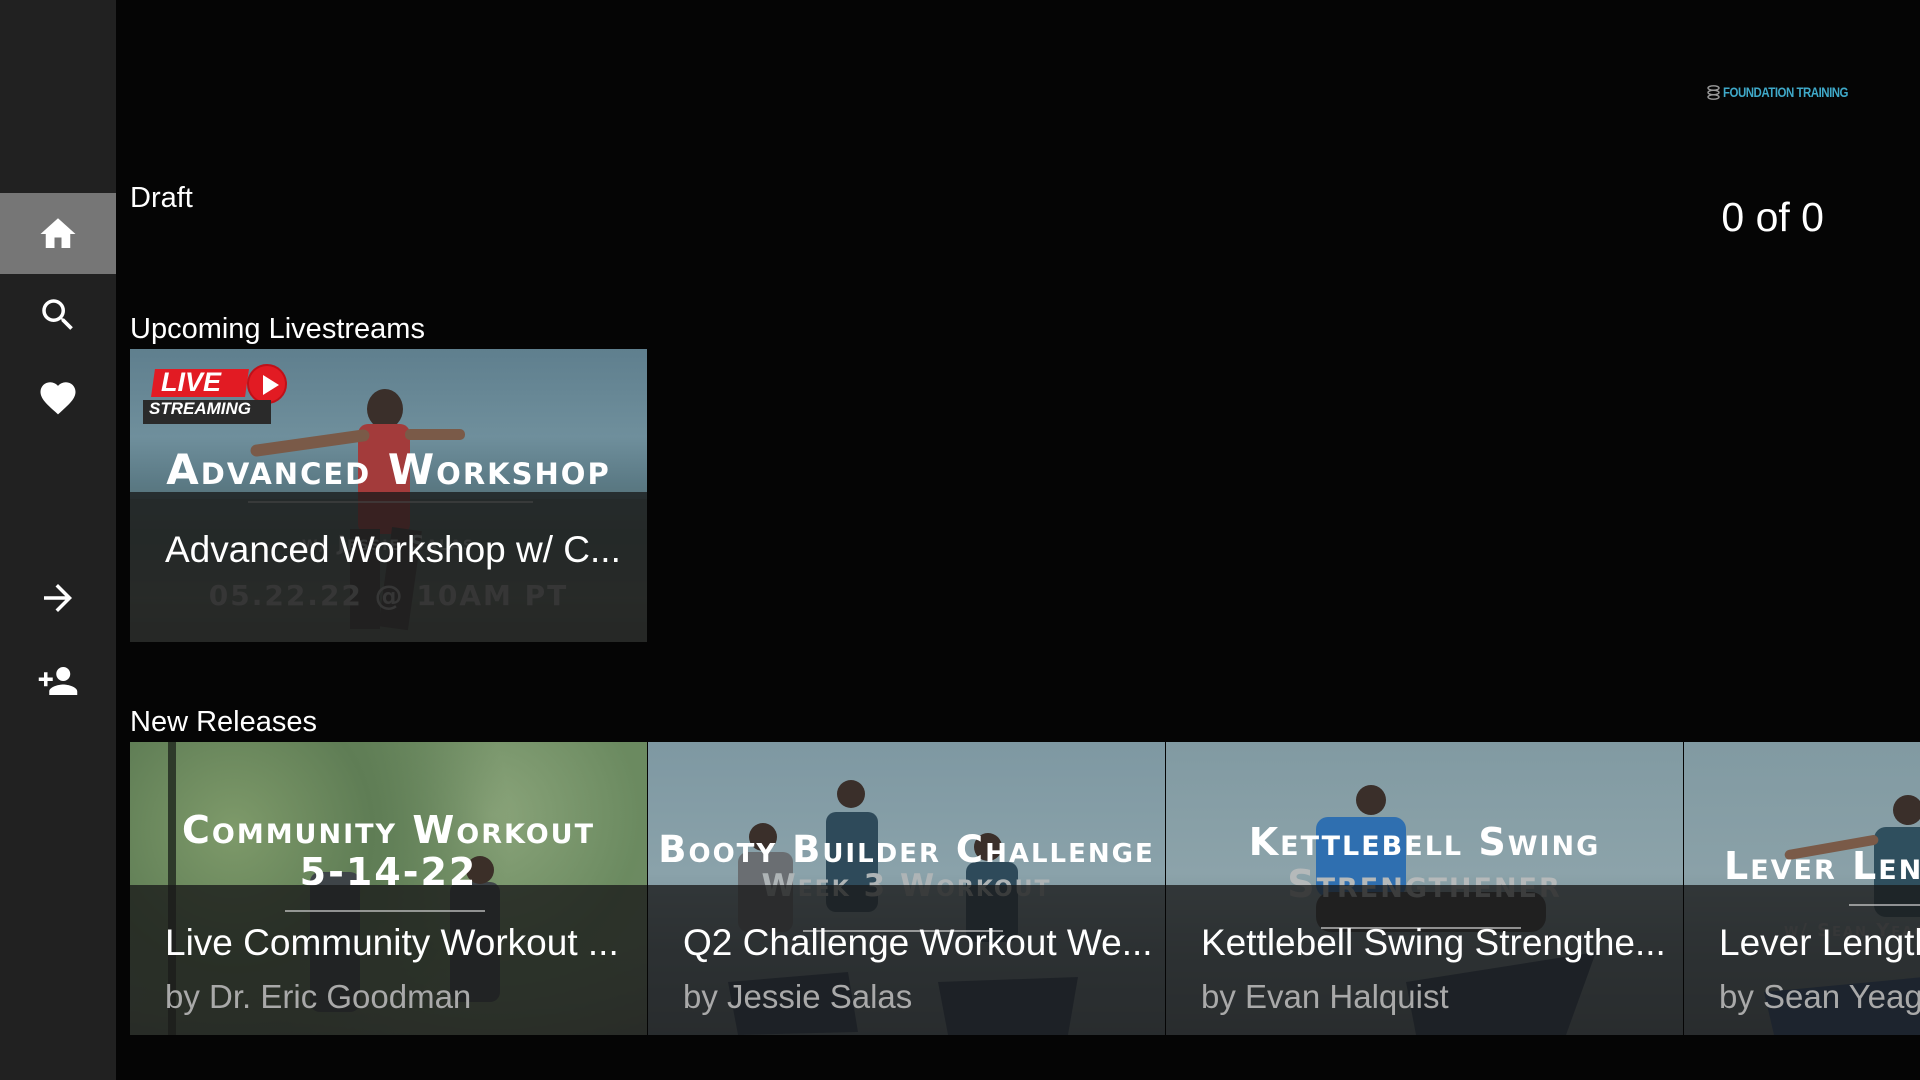  Describe the element at coordinates (1819, 942) in the screenshot. I see `card-title: Lever Length` at that location.